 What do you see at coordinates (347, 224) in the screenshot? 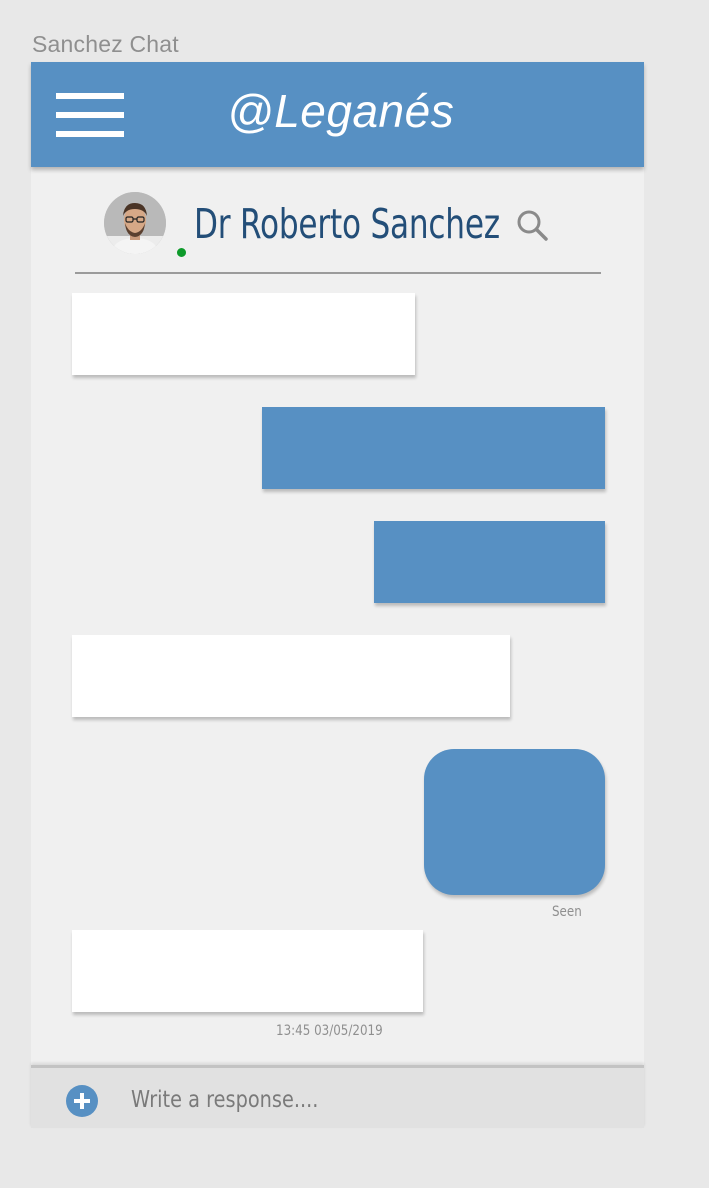
I see `contact-name: Dr Roberto Sanchez` at bounding box center [347, 224].